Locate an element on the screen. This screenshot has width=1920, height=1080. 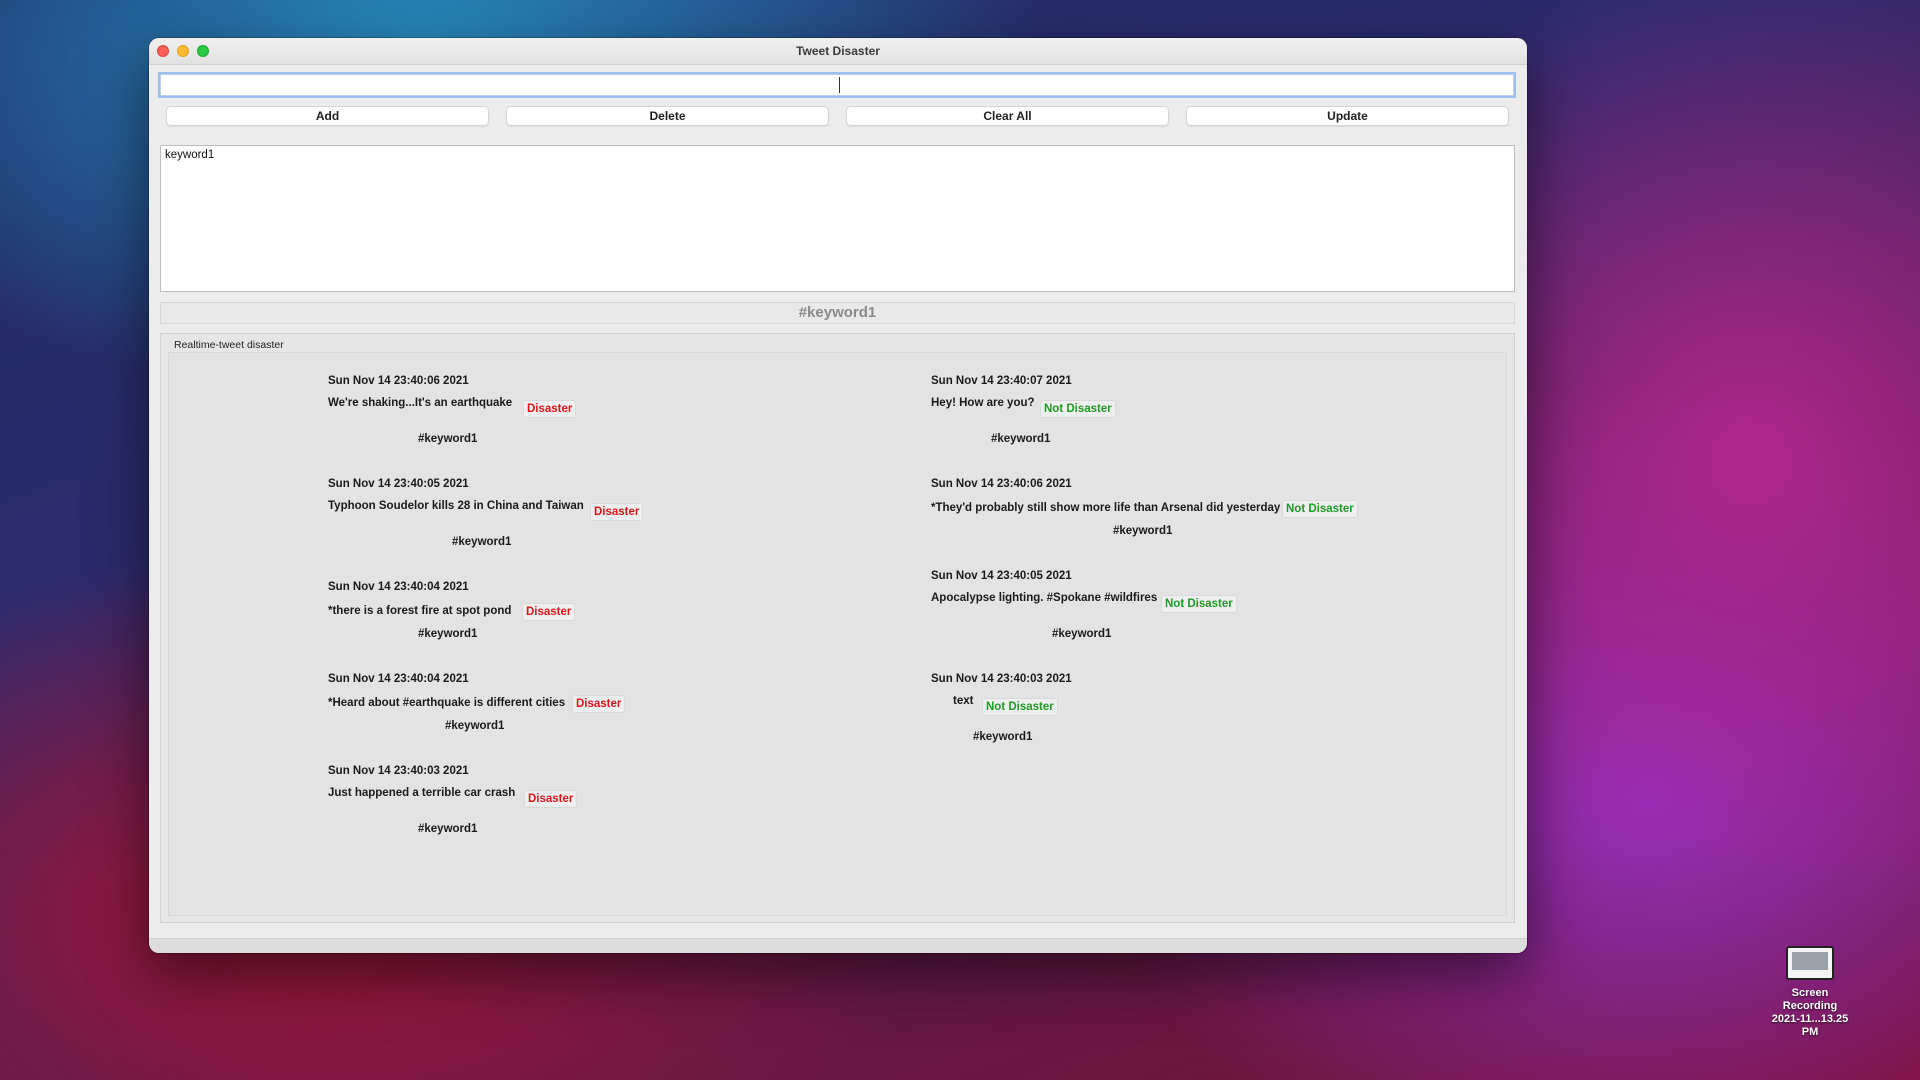
window-bottom-bar is located at coordinates (838, 945).